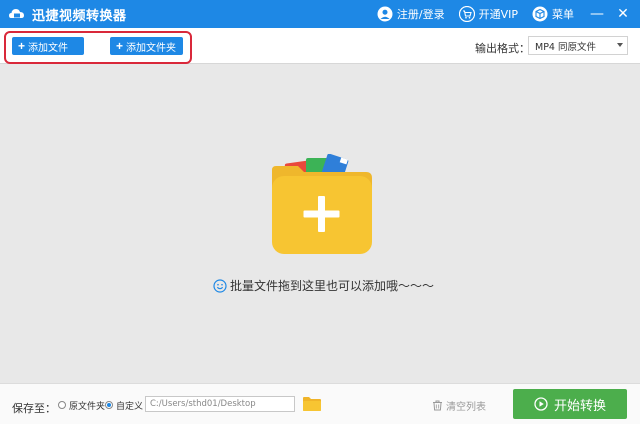  What do you see at coordinates (498, 14) in the screenshot?
I see `open-vip-label: 开通VIP` at bounding box center [498, 14].